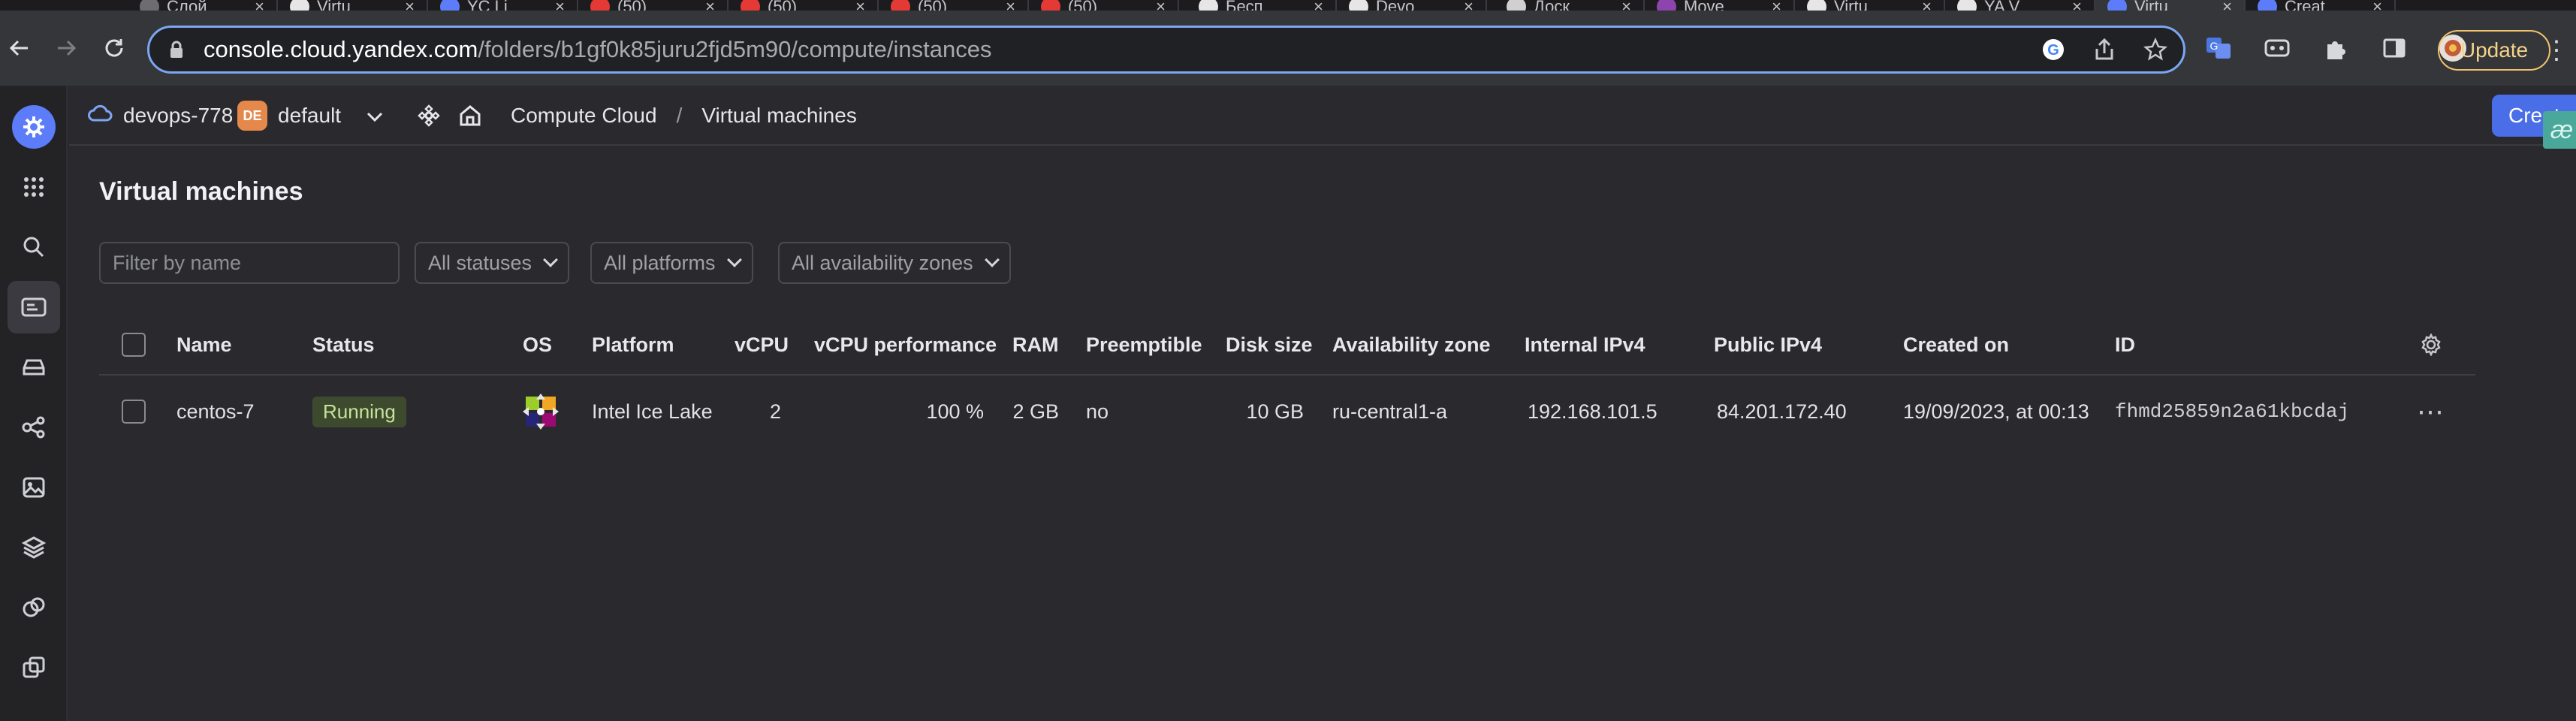 This screenshot has height=721, width=2576. I want to click on reload-icon, so click(114, 48).